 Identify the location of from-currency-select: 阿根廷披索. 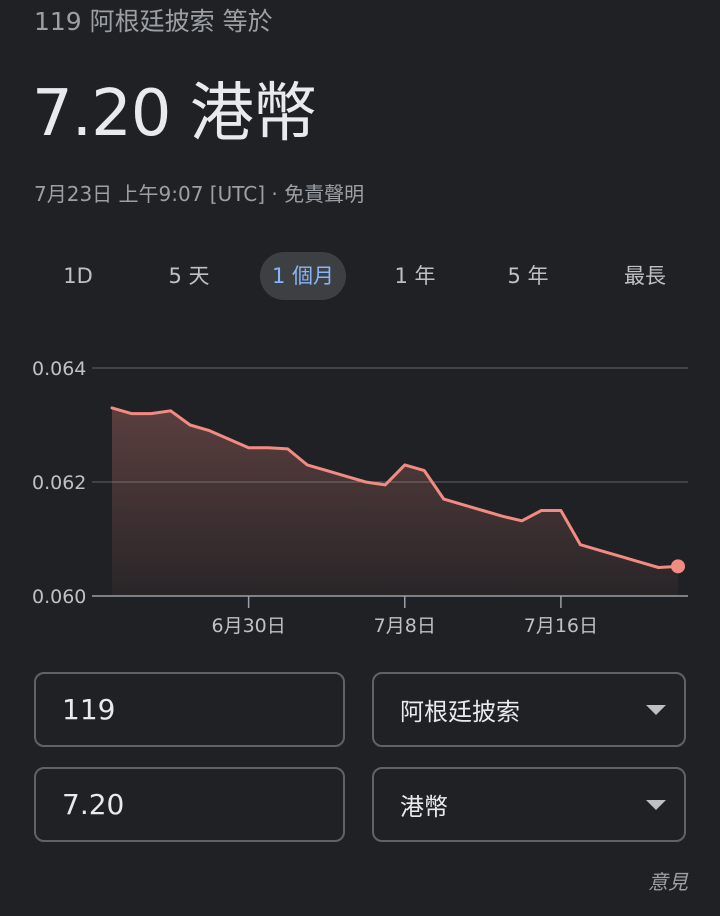
(529, 709).